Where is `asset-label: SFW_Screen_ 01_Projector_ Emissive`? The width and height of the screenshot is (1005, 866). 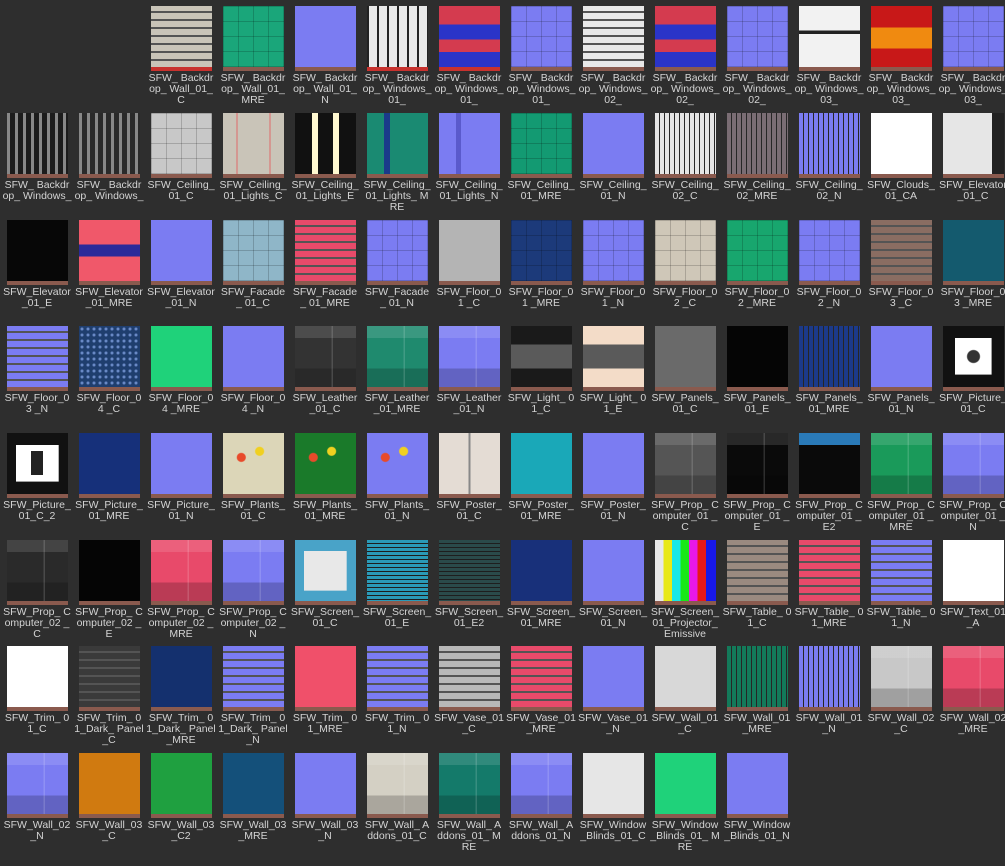 asset-label: SFW_Screen_ 01_Projector_ Emissive is located at coordinates (685, 623).